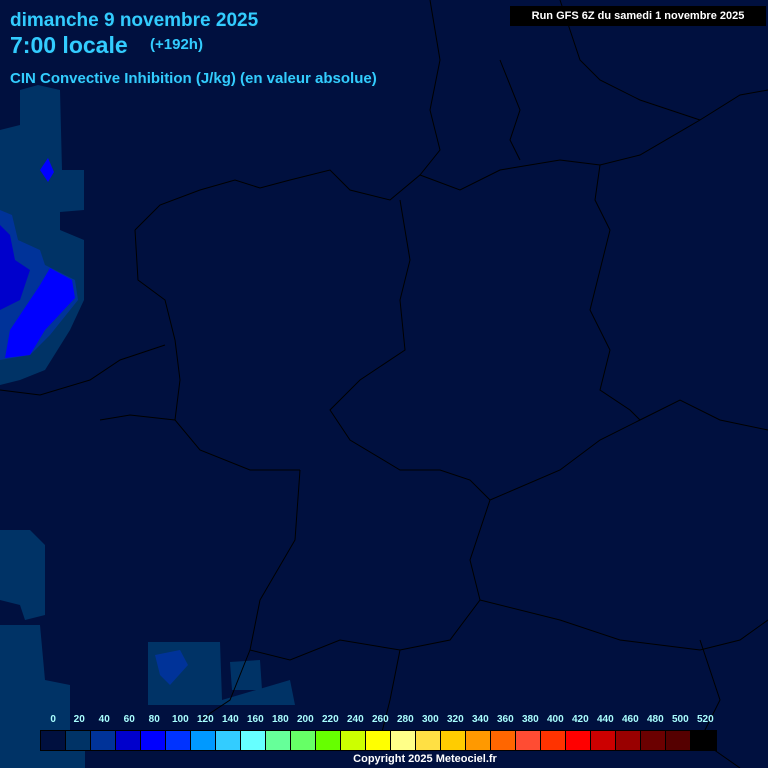  I want to click on legend-label: 400, so click(555, 719).